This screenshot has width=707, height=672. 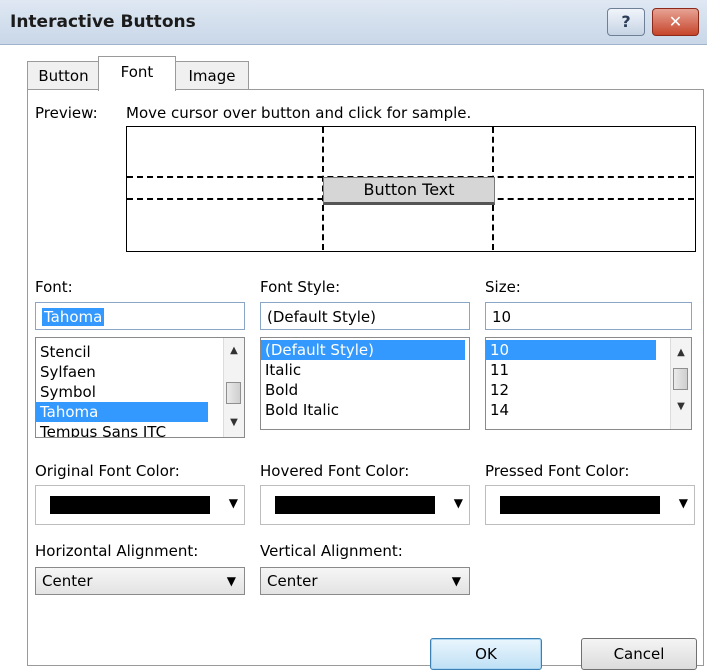 I want to click on tab-button: Button, so click(x=63, y=75).